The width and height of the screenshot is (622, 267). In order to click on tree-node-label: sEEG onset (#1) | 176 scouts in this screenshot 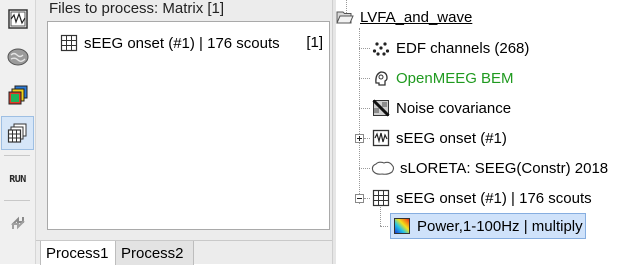, I will do `click(494, 198)`.